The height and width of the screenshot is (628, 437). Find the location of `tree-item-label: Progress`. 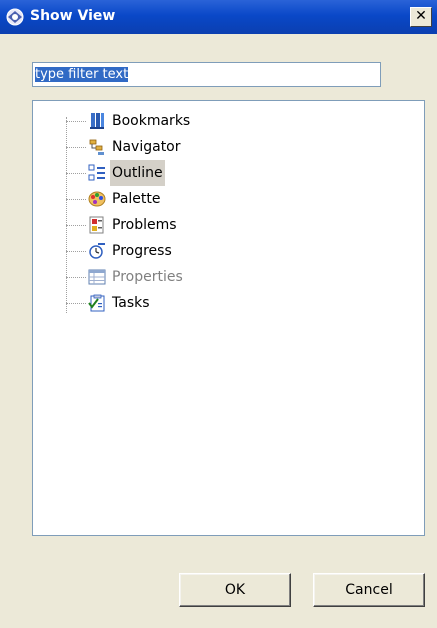

tree-item-label: Progress is located at coordinates (142, 251).